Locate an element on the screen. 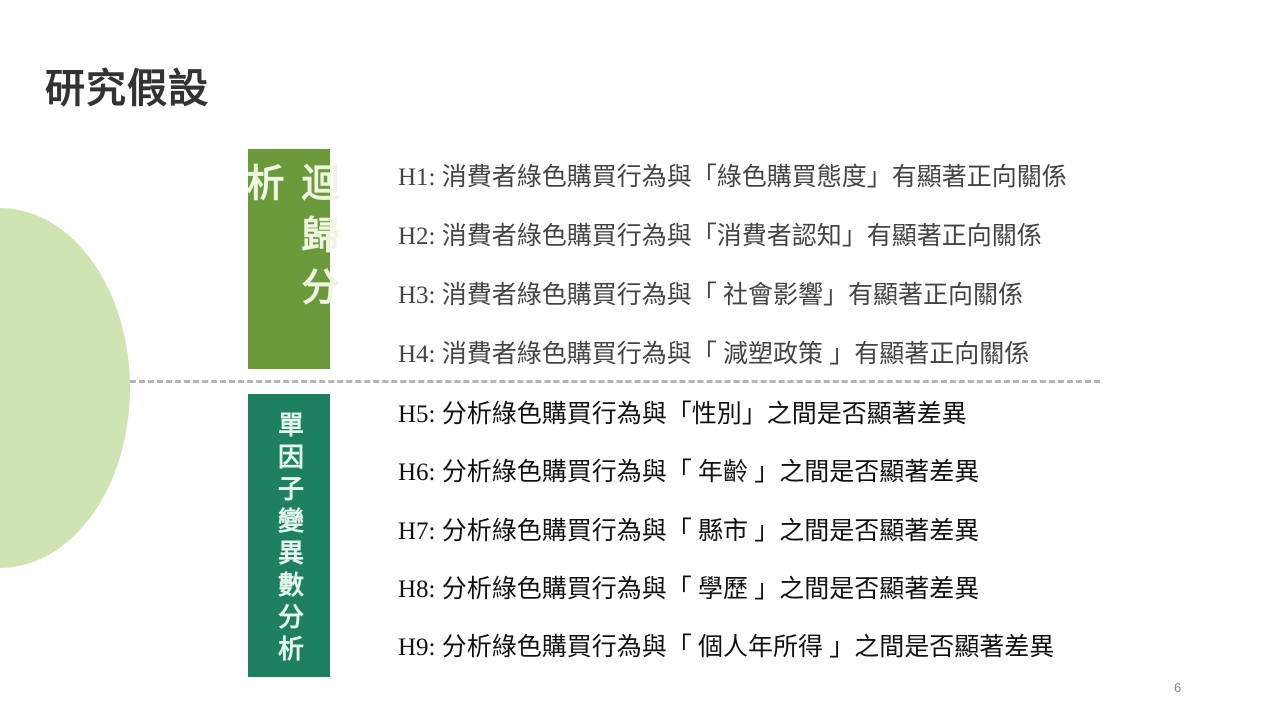 The height and width of the screenshot is (720, 1280). divider is located at coordinates (615, 381).